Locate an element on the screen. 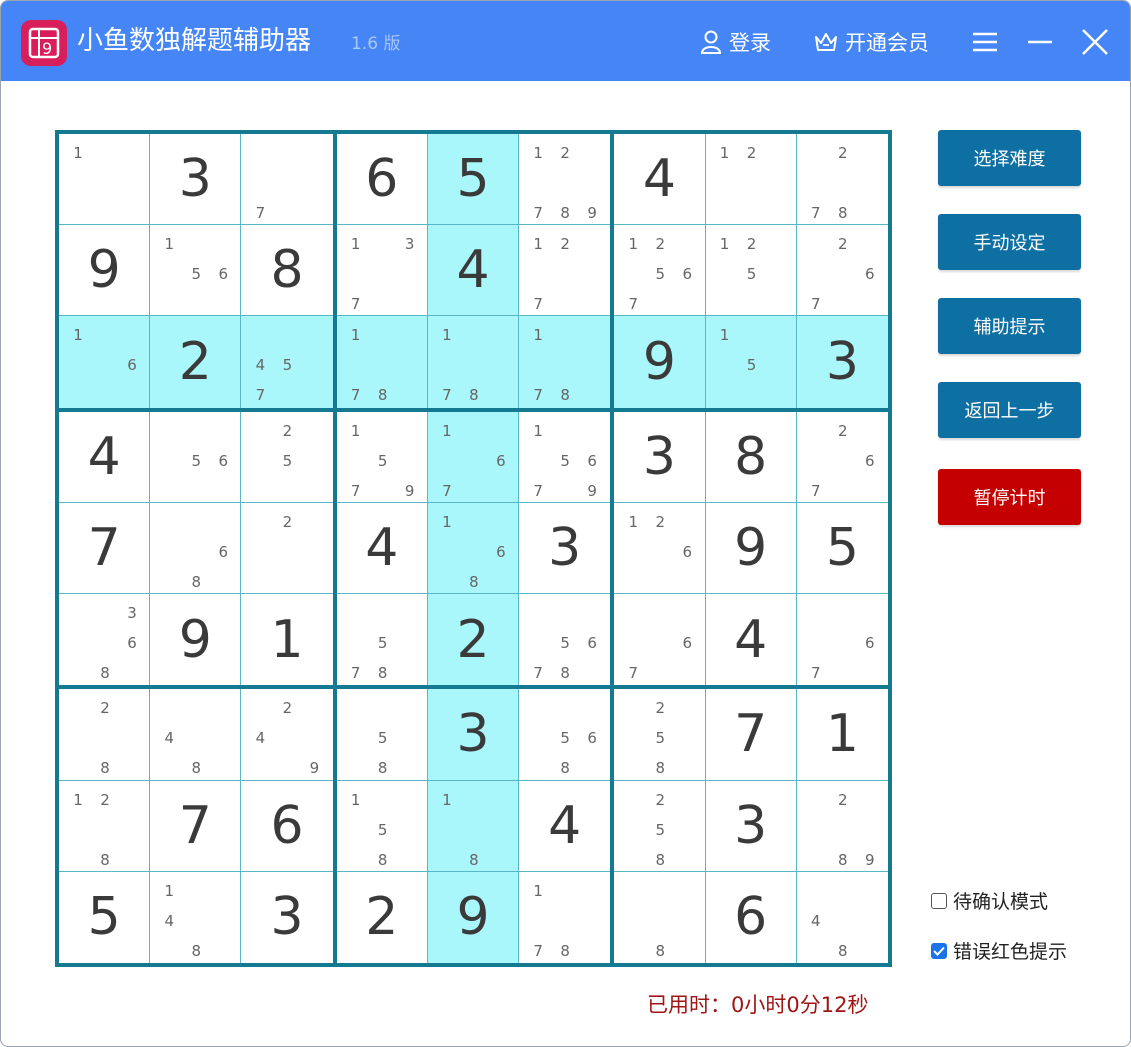  sudoku-cell: 58 is located at coordinates (382, 735).